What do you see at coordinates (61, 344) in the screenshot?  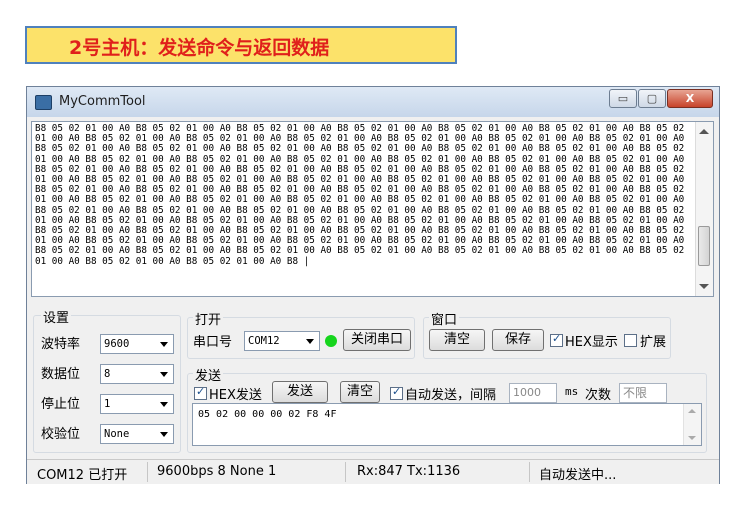 I see `baud-label: 波特率` at bounding box center [61, 344].